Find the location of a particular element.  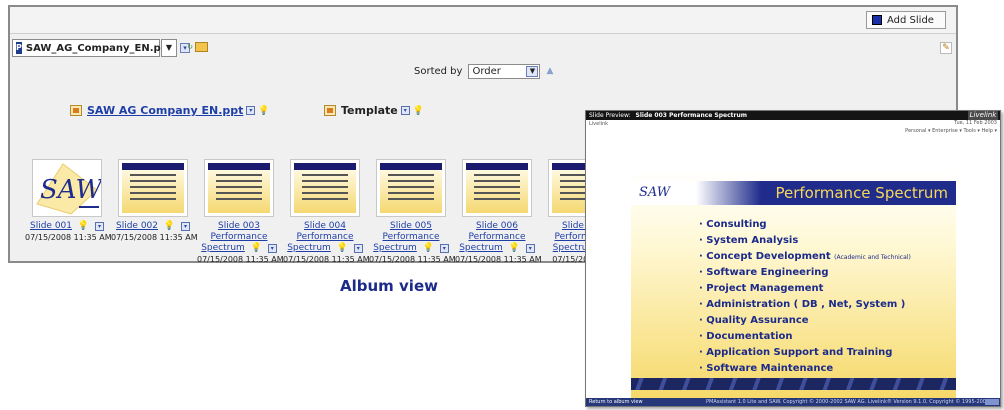

add-slide-button: Add Slide is located at coordinates (906, 20).